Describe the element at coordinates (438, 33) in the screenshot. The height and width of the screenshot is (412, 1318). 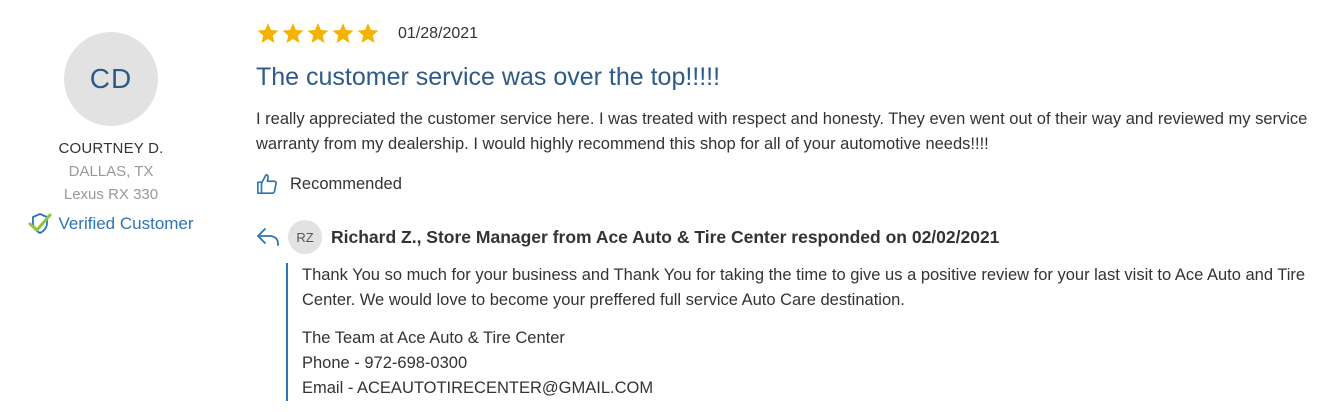
I see `review-date: 01/28/2021` at that location.